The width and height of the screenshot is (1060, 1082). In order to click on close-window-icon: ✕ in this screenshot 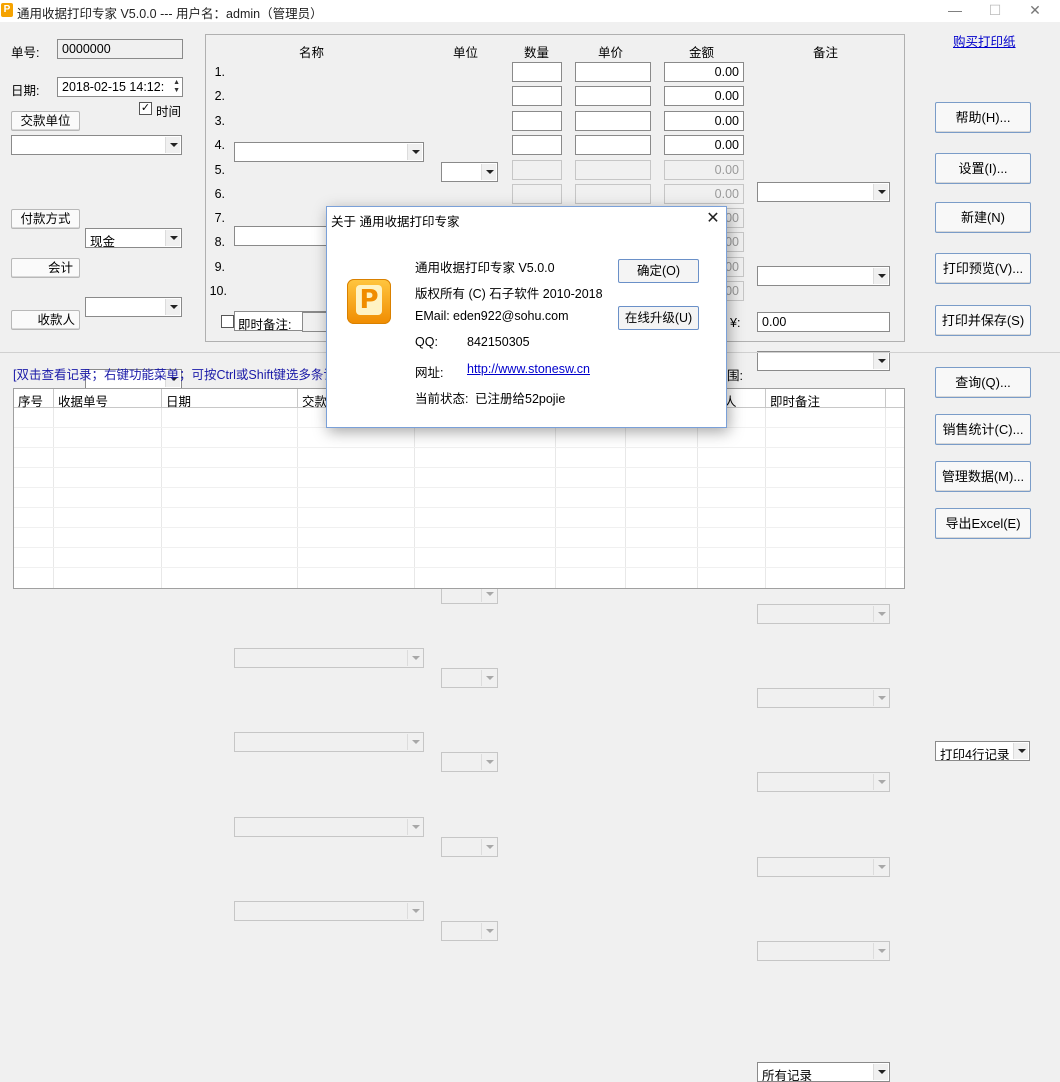, I will do `click(1035, 11)`.